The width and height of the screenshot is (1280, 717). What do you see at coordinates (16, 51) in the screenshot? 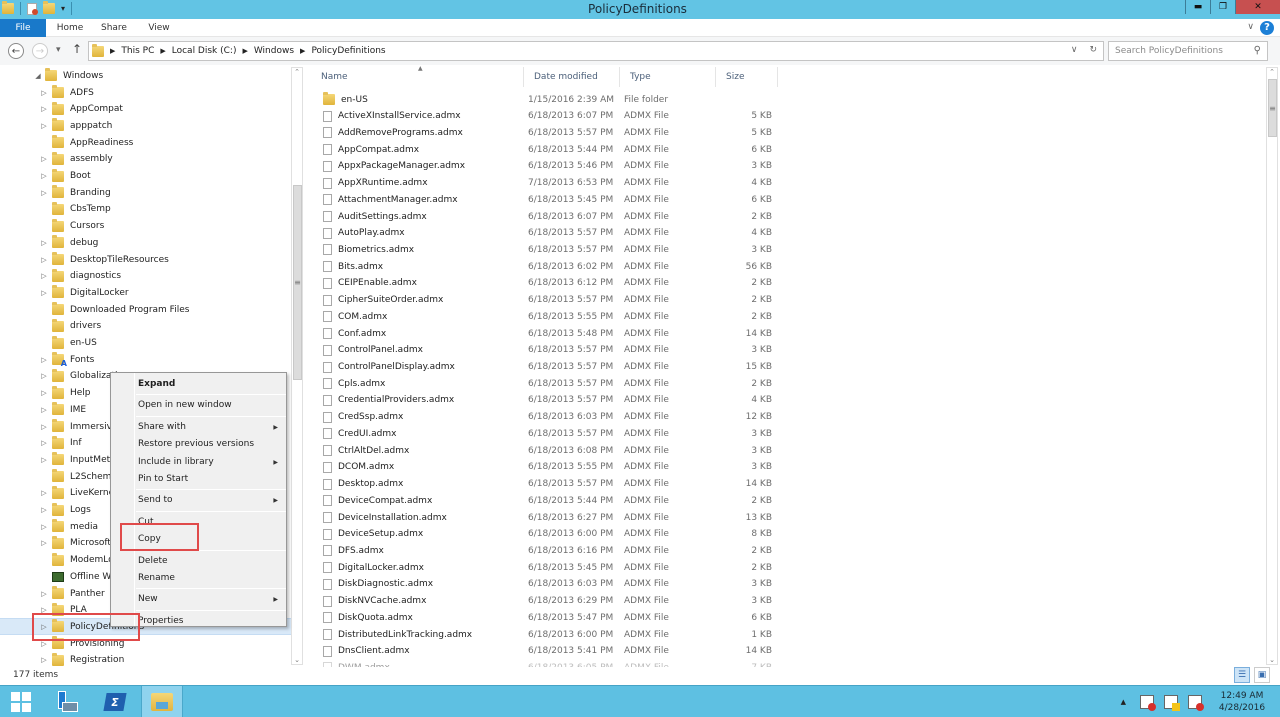
I see `back-button: ←` at bounding box center [16, 51].